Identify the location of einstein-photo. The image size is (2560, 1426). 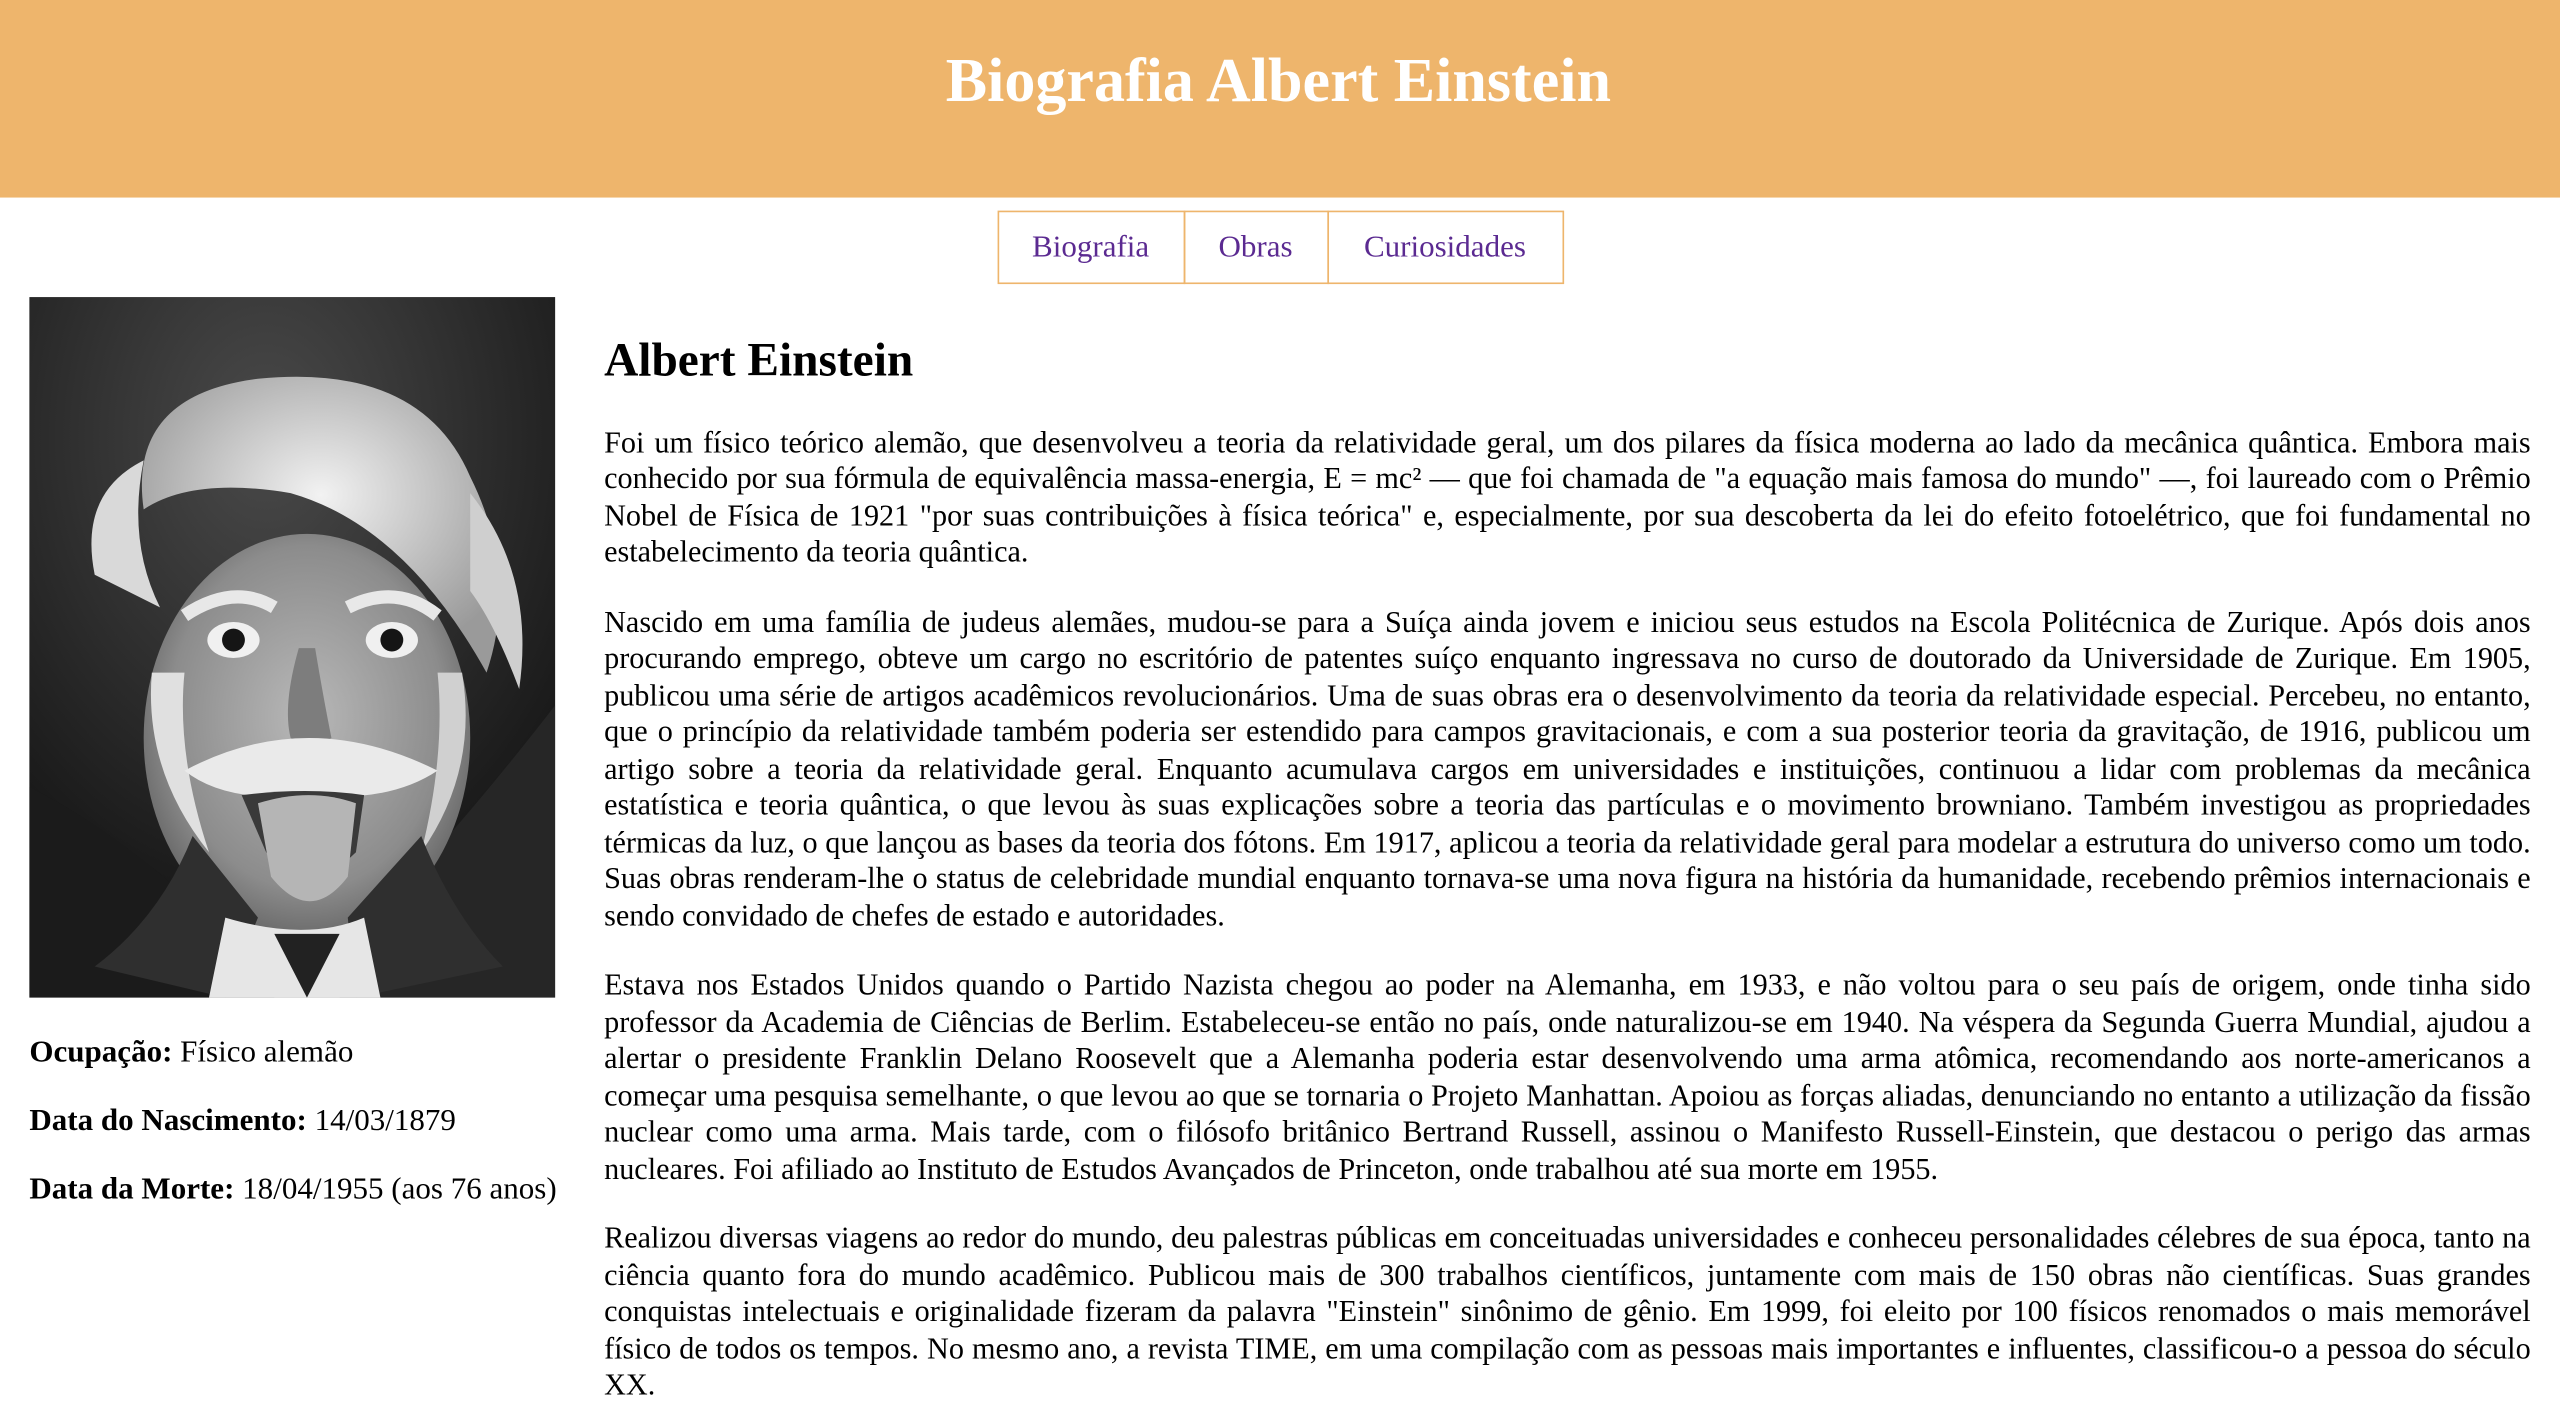
(292, 647).